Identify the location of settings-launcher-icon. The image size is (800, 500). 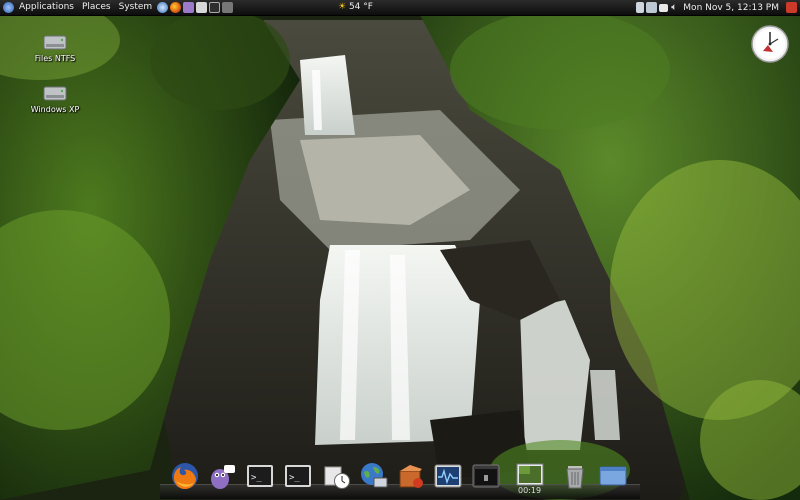
(228, 7).